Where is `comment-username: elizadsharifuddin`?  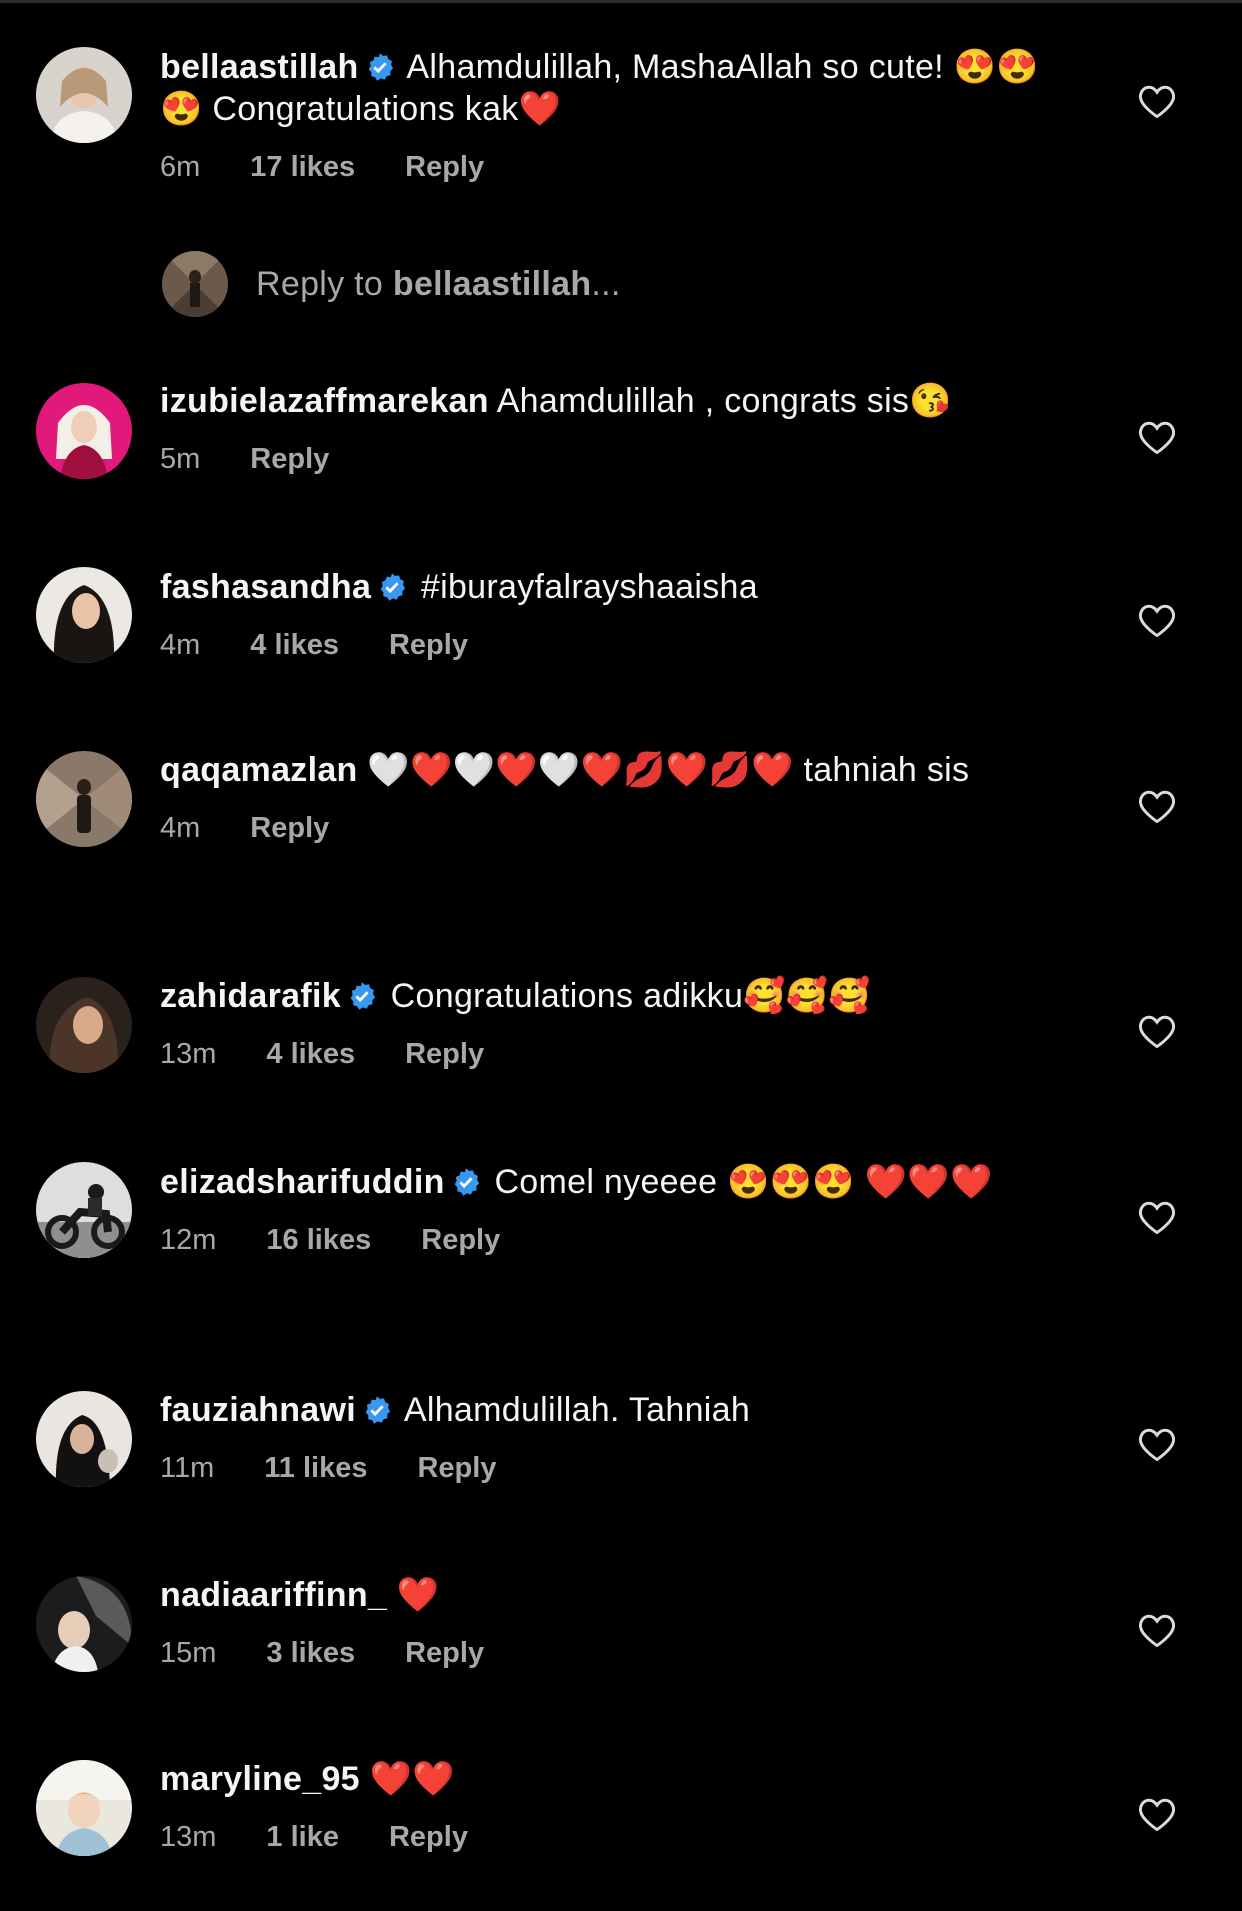
comment-username: elizadsharifuddin is located at coordinates (302, 1182).